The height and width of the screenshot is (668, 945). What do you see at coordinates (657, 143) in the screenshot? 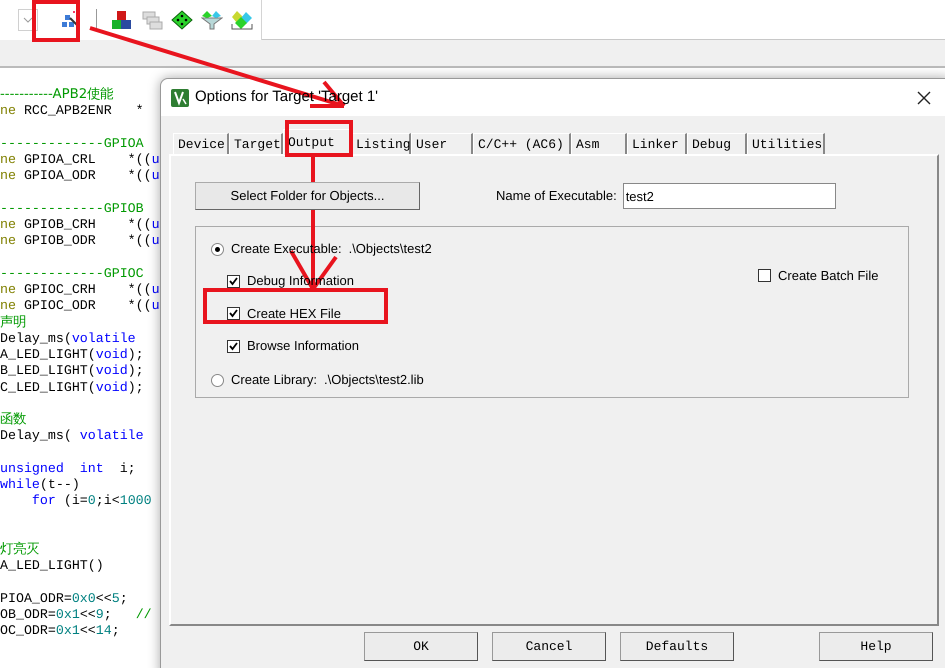
I see `tab: Linker` at bounding box center [657, 143].